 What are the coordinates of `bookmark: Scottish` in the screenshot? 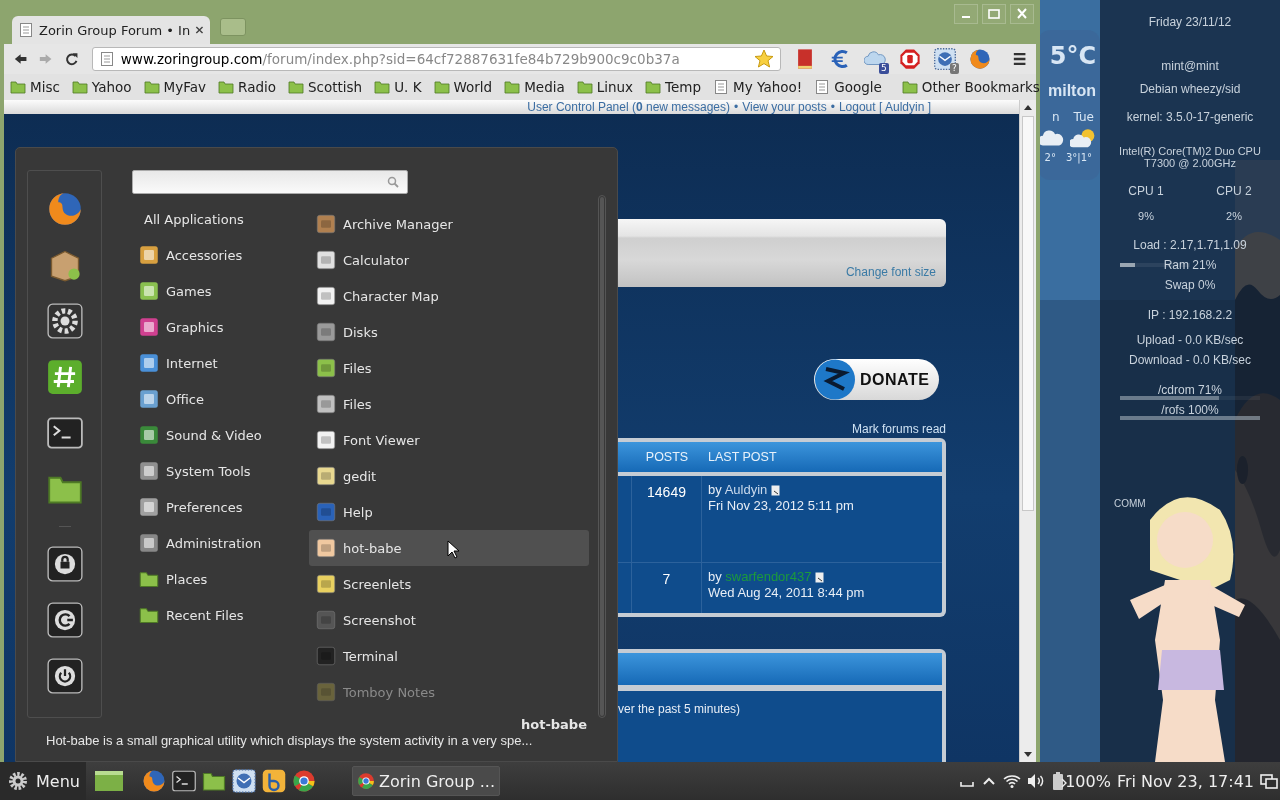 It's located at (325, 87).